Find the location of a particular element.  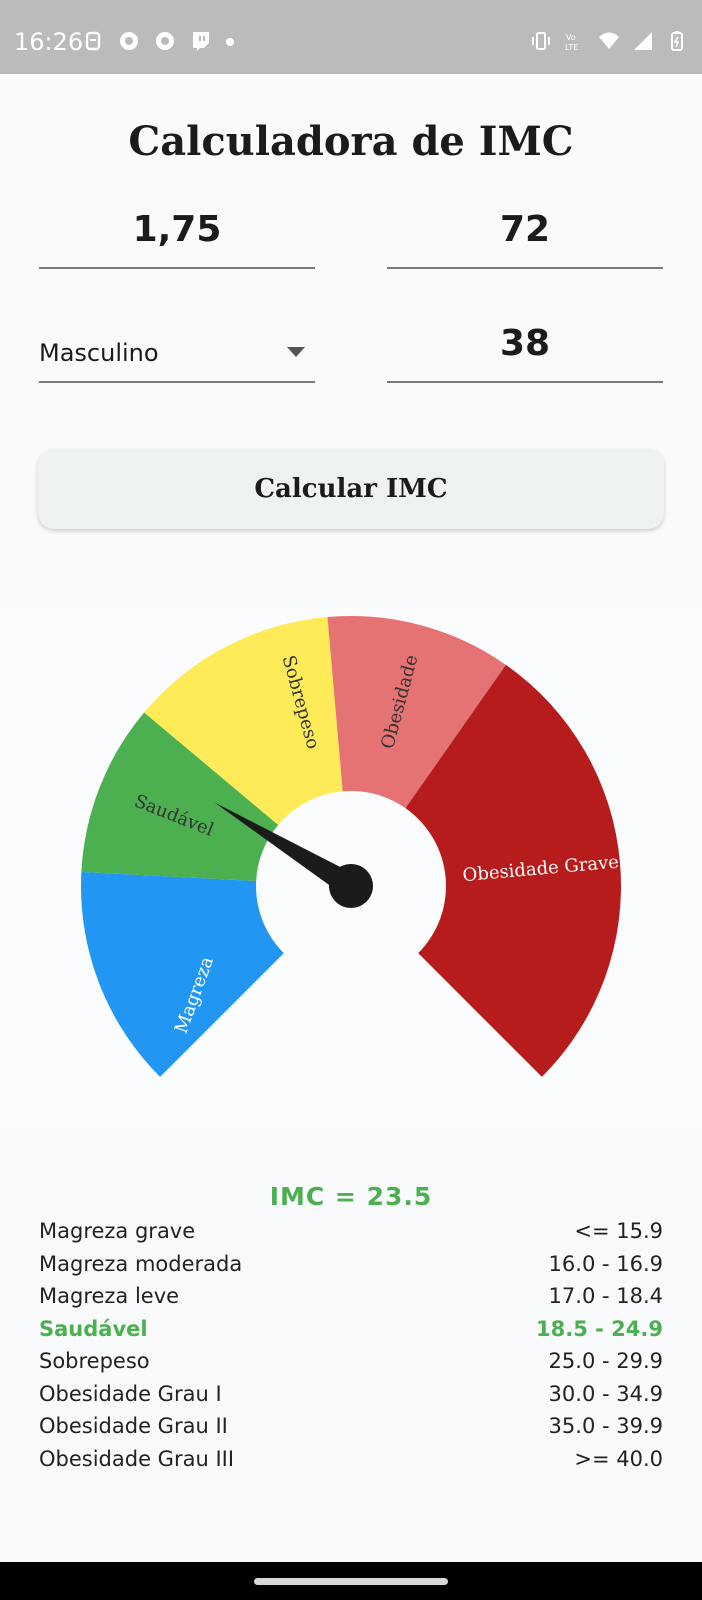

age-field: 38 is located at coordinates (525, 346).